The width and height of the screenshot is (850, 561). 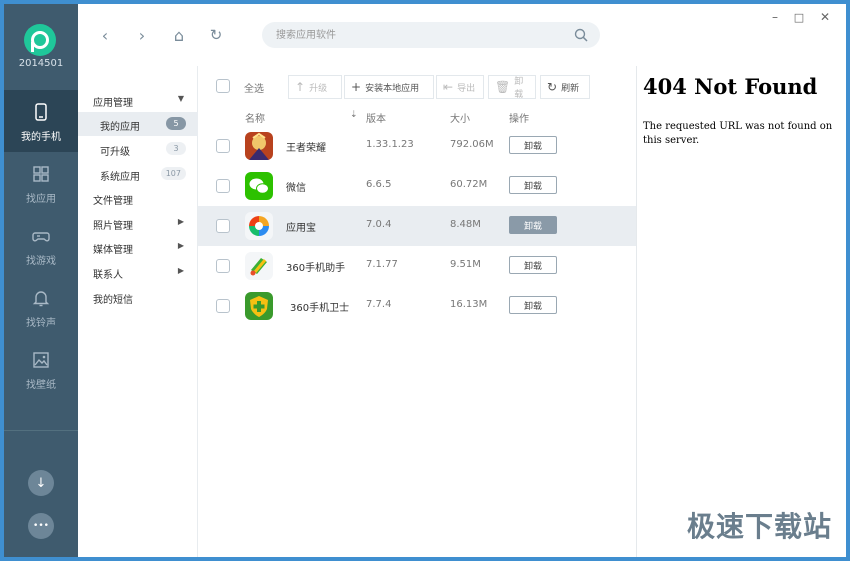 What do you see at coordinates (179, 35) in the screenshot?
I see `home-button: ⌂` at bounding box center [179, 35].